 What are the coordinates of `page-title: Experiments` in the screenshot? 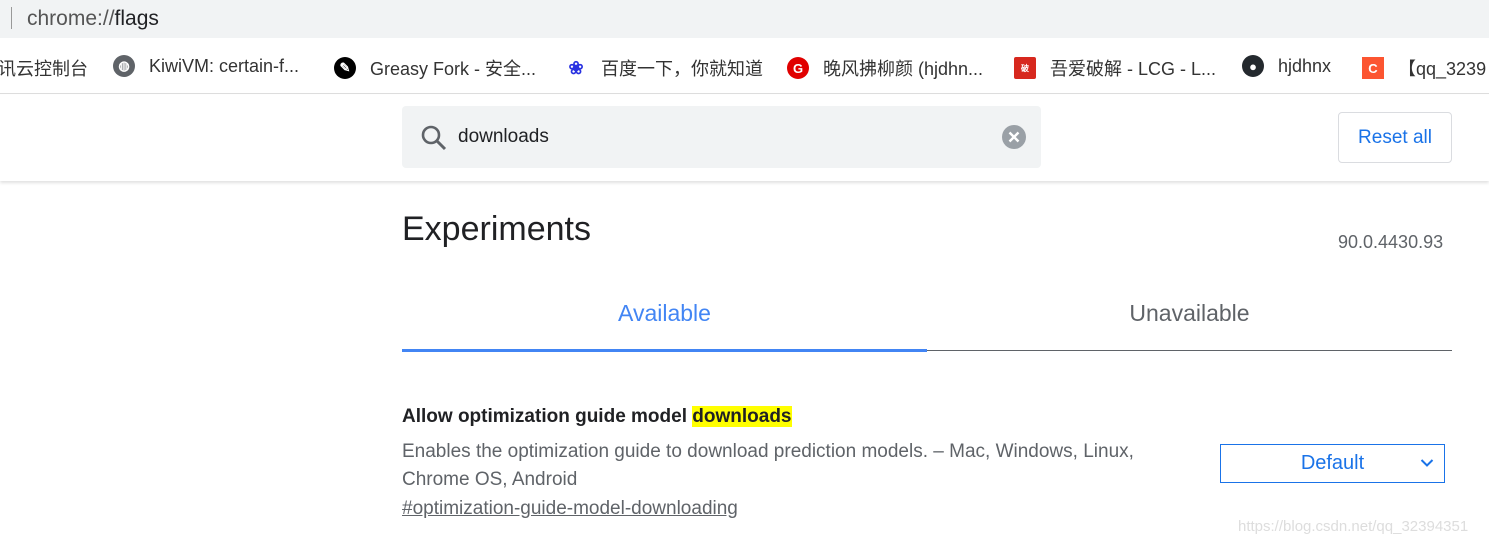 It's located at (496, 229).